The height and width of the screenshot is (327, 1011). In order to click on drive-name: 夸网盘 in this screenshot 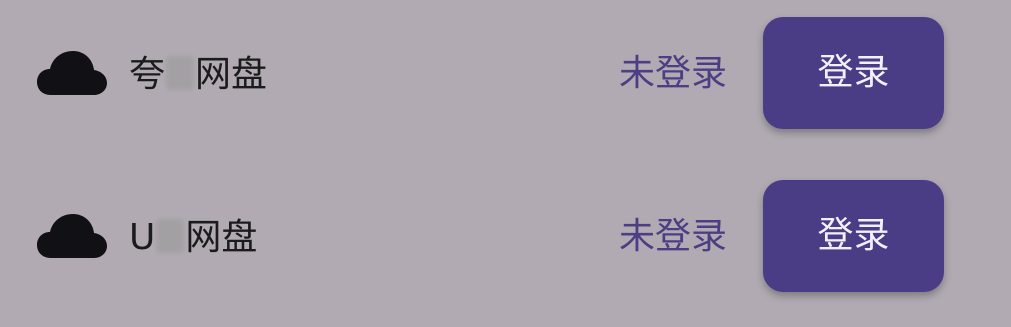, I will do `click(198, 75)`.